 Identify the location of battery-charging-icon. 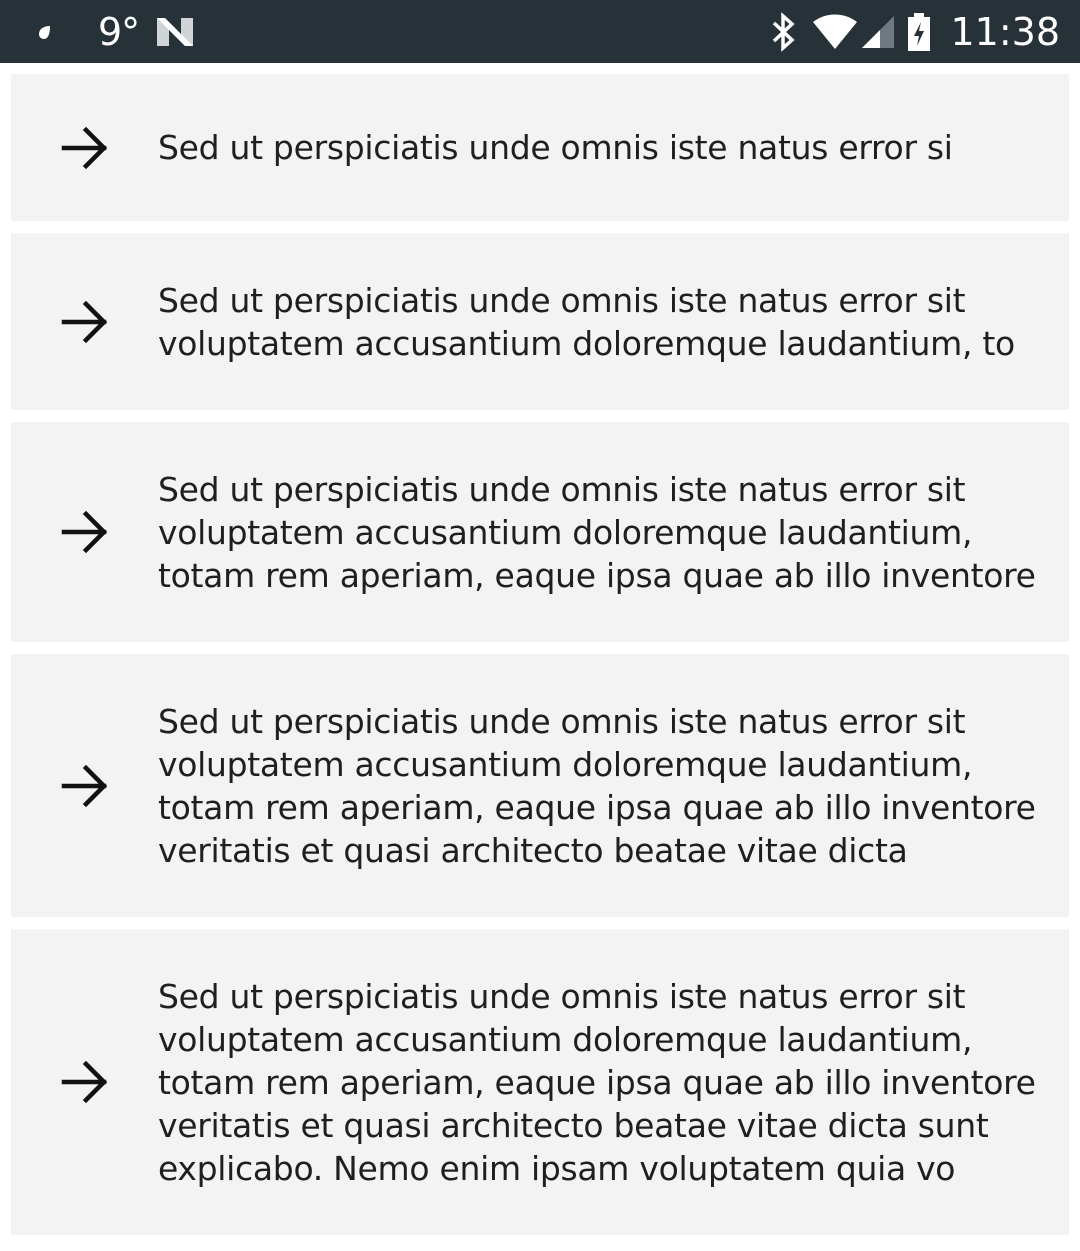
(919, 32).